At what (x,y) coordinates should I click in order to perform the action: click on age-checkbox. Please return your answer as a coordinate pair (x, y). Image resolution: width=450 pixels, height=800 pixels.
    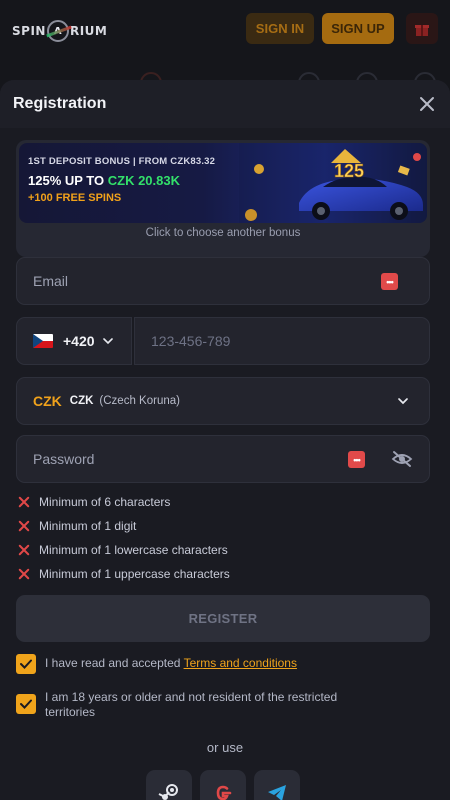
    Looking at the image, I should click on (26, 704).